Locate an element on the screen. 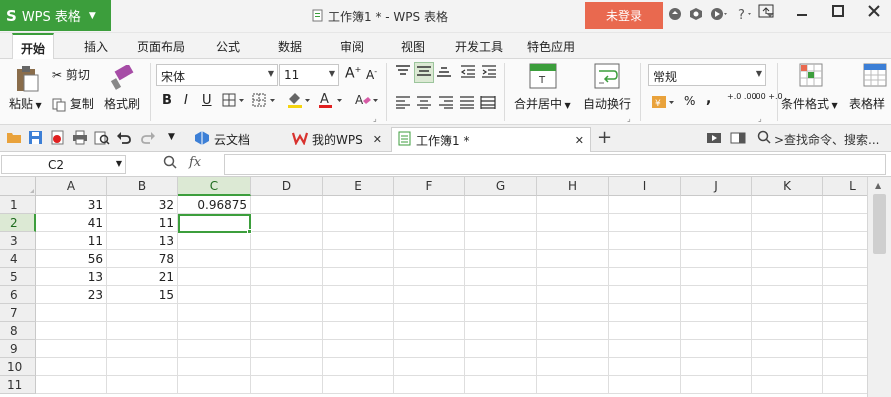 The image size is (891, 397). tab-review: 审阅 is located at coordinates (352, 46).